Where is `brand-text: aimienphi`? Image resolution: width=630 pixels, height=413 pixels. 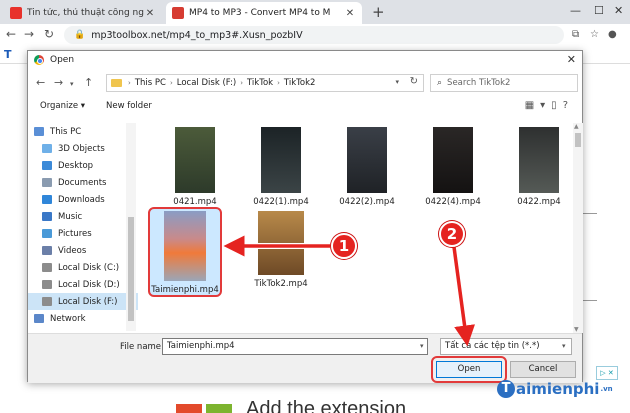
brand-text: aimienphi is located at coordinates (558, 389).